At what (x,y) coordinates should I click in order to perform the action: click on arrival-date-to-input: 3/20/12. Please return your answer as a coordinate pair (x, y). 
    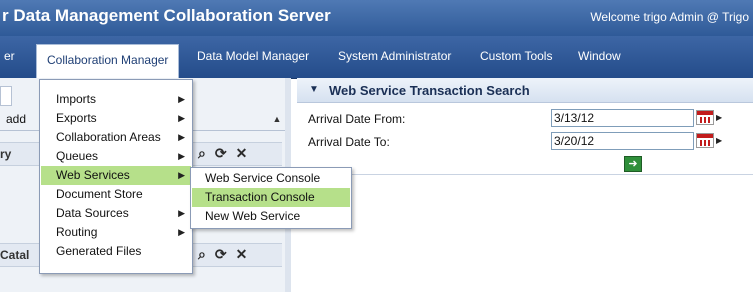
    Looking at the image, I should click on (622, 141).